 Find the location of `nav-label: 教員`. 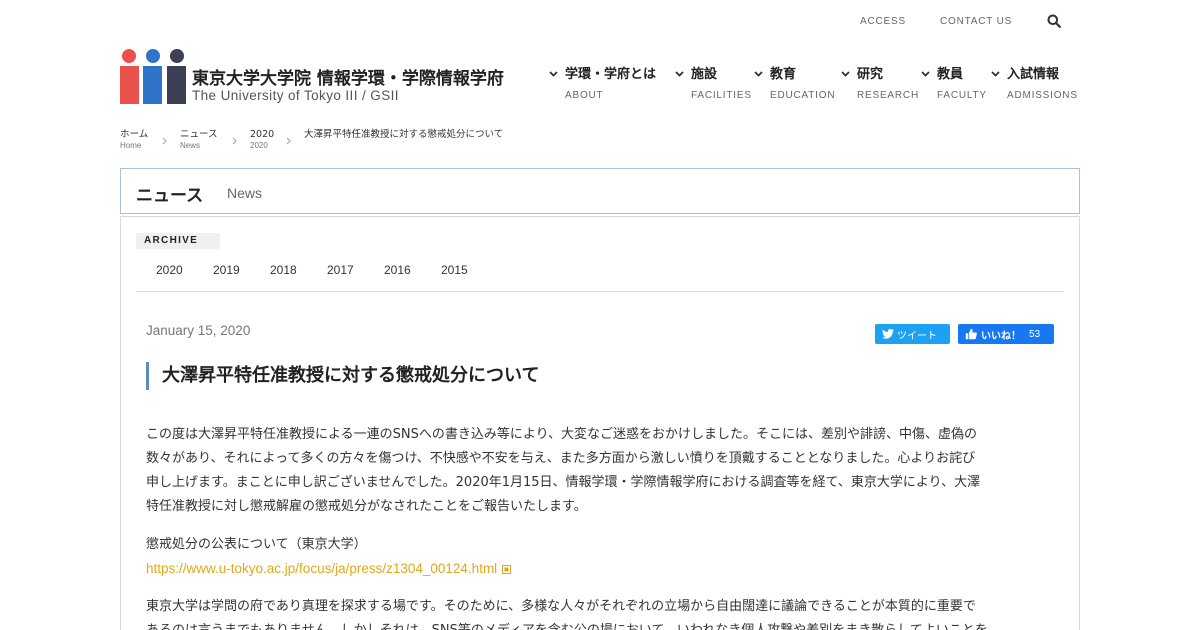

nav-label: 教員 is located at coordinates (950, 74).